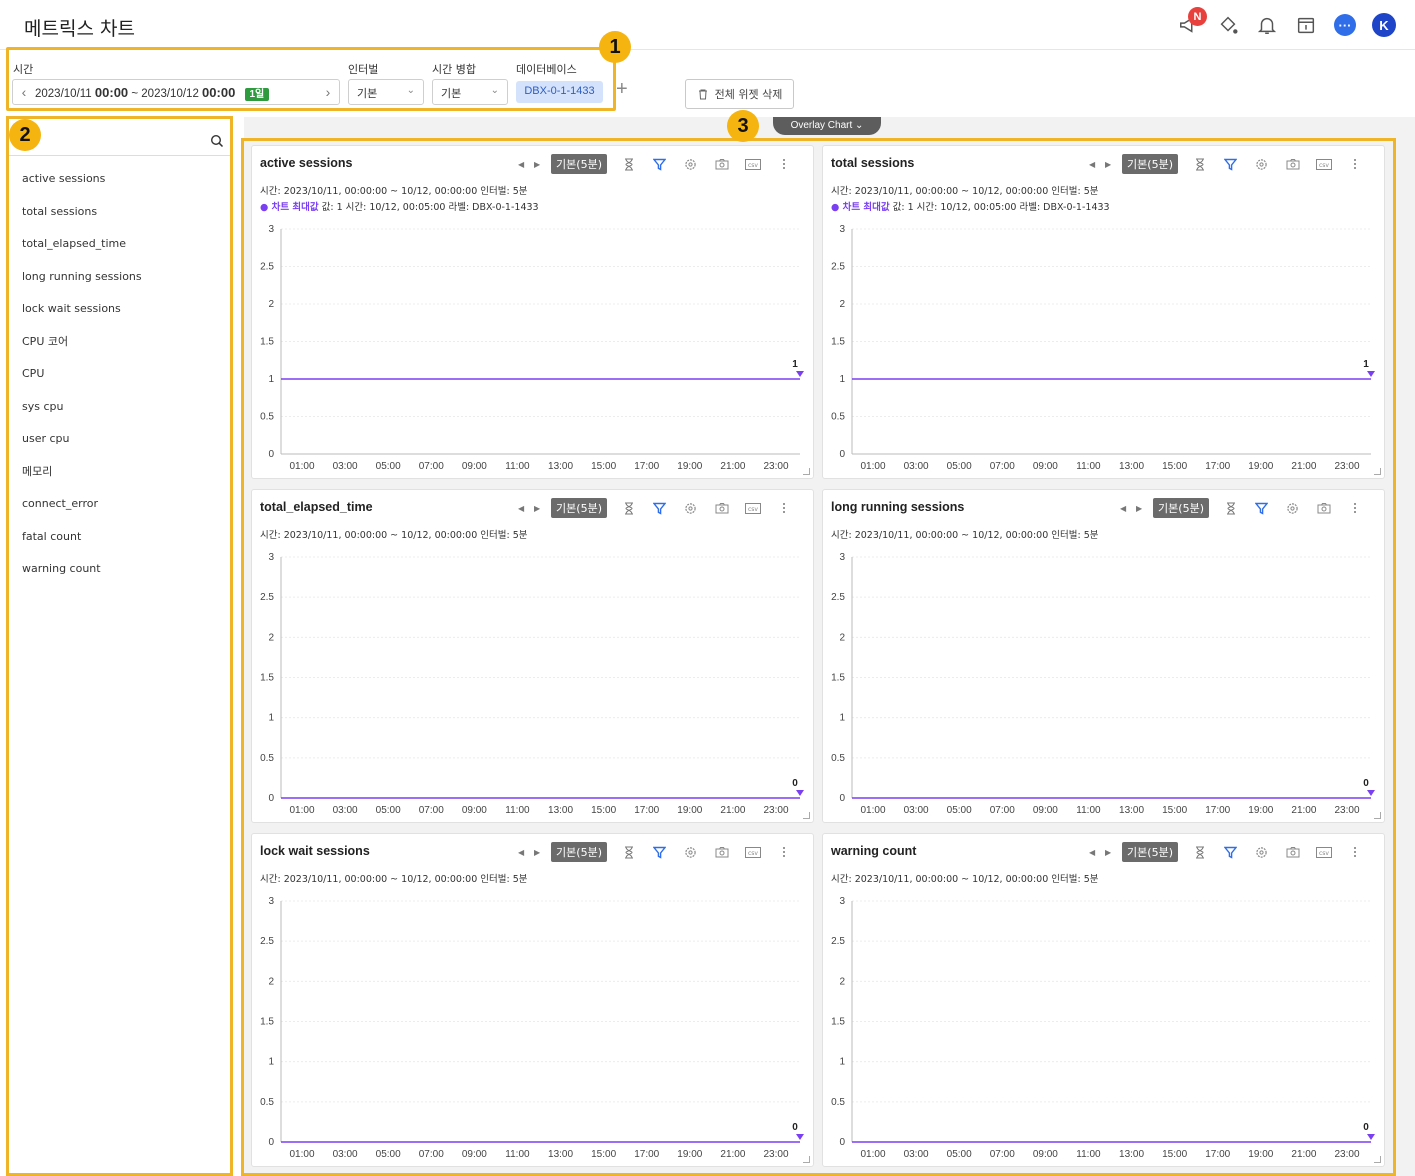  What do you see at coordinates (119, 445) in the screenshot?
I see `metric-list-item: user cpu` at bounding box center [119, 445].